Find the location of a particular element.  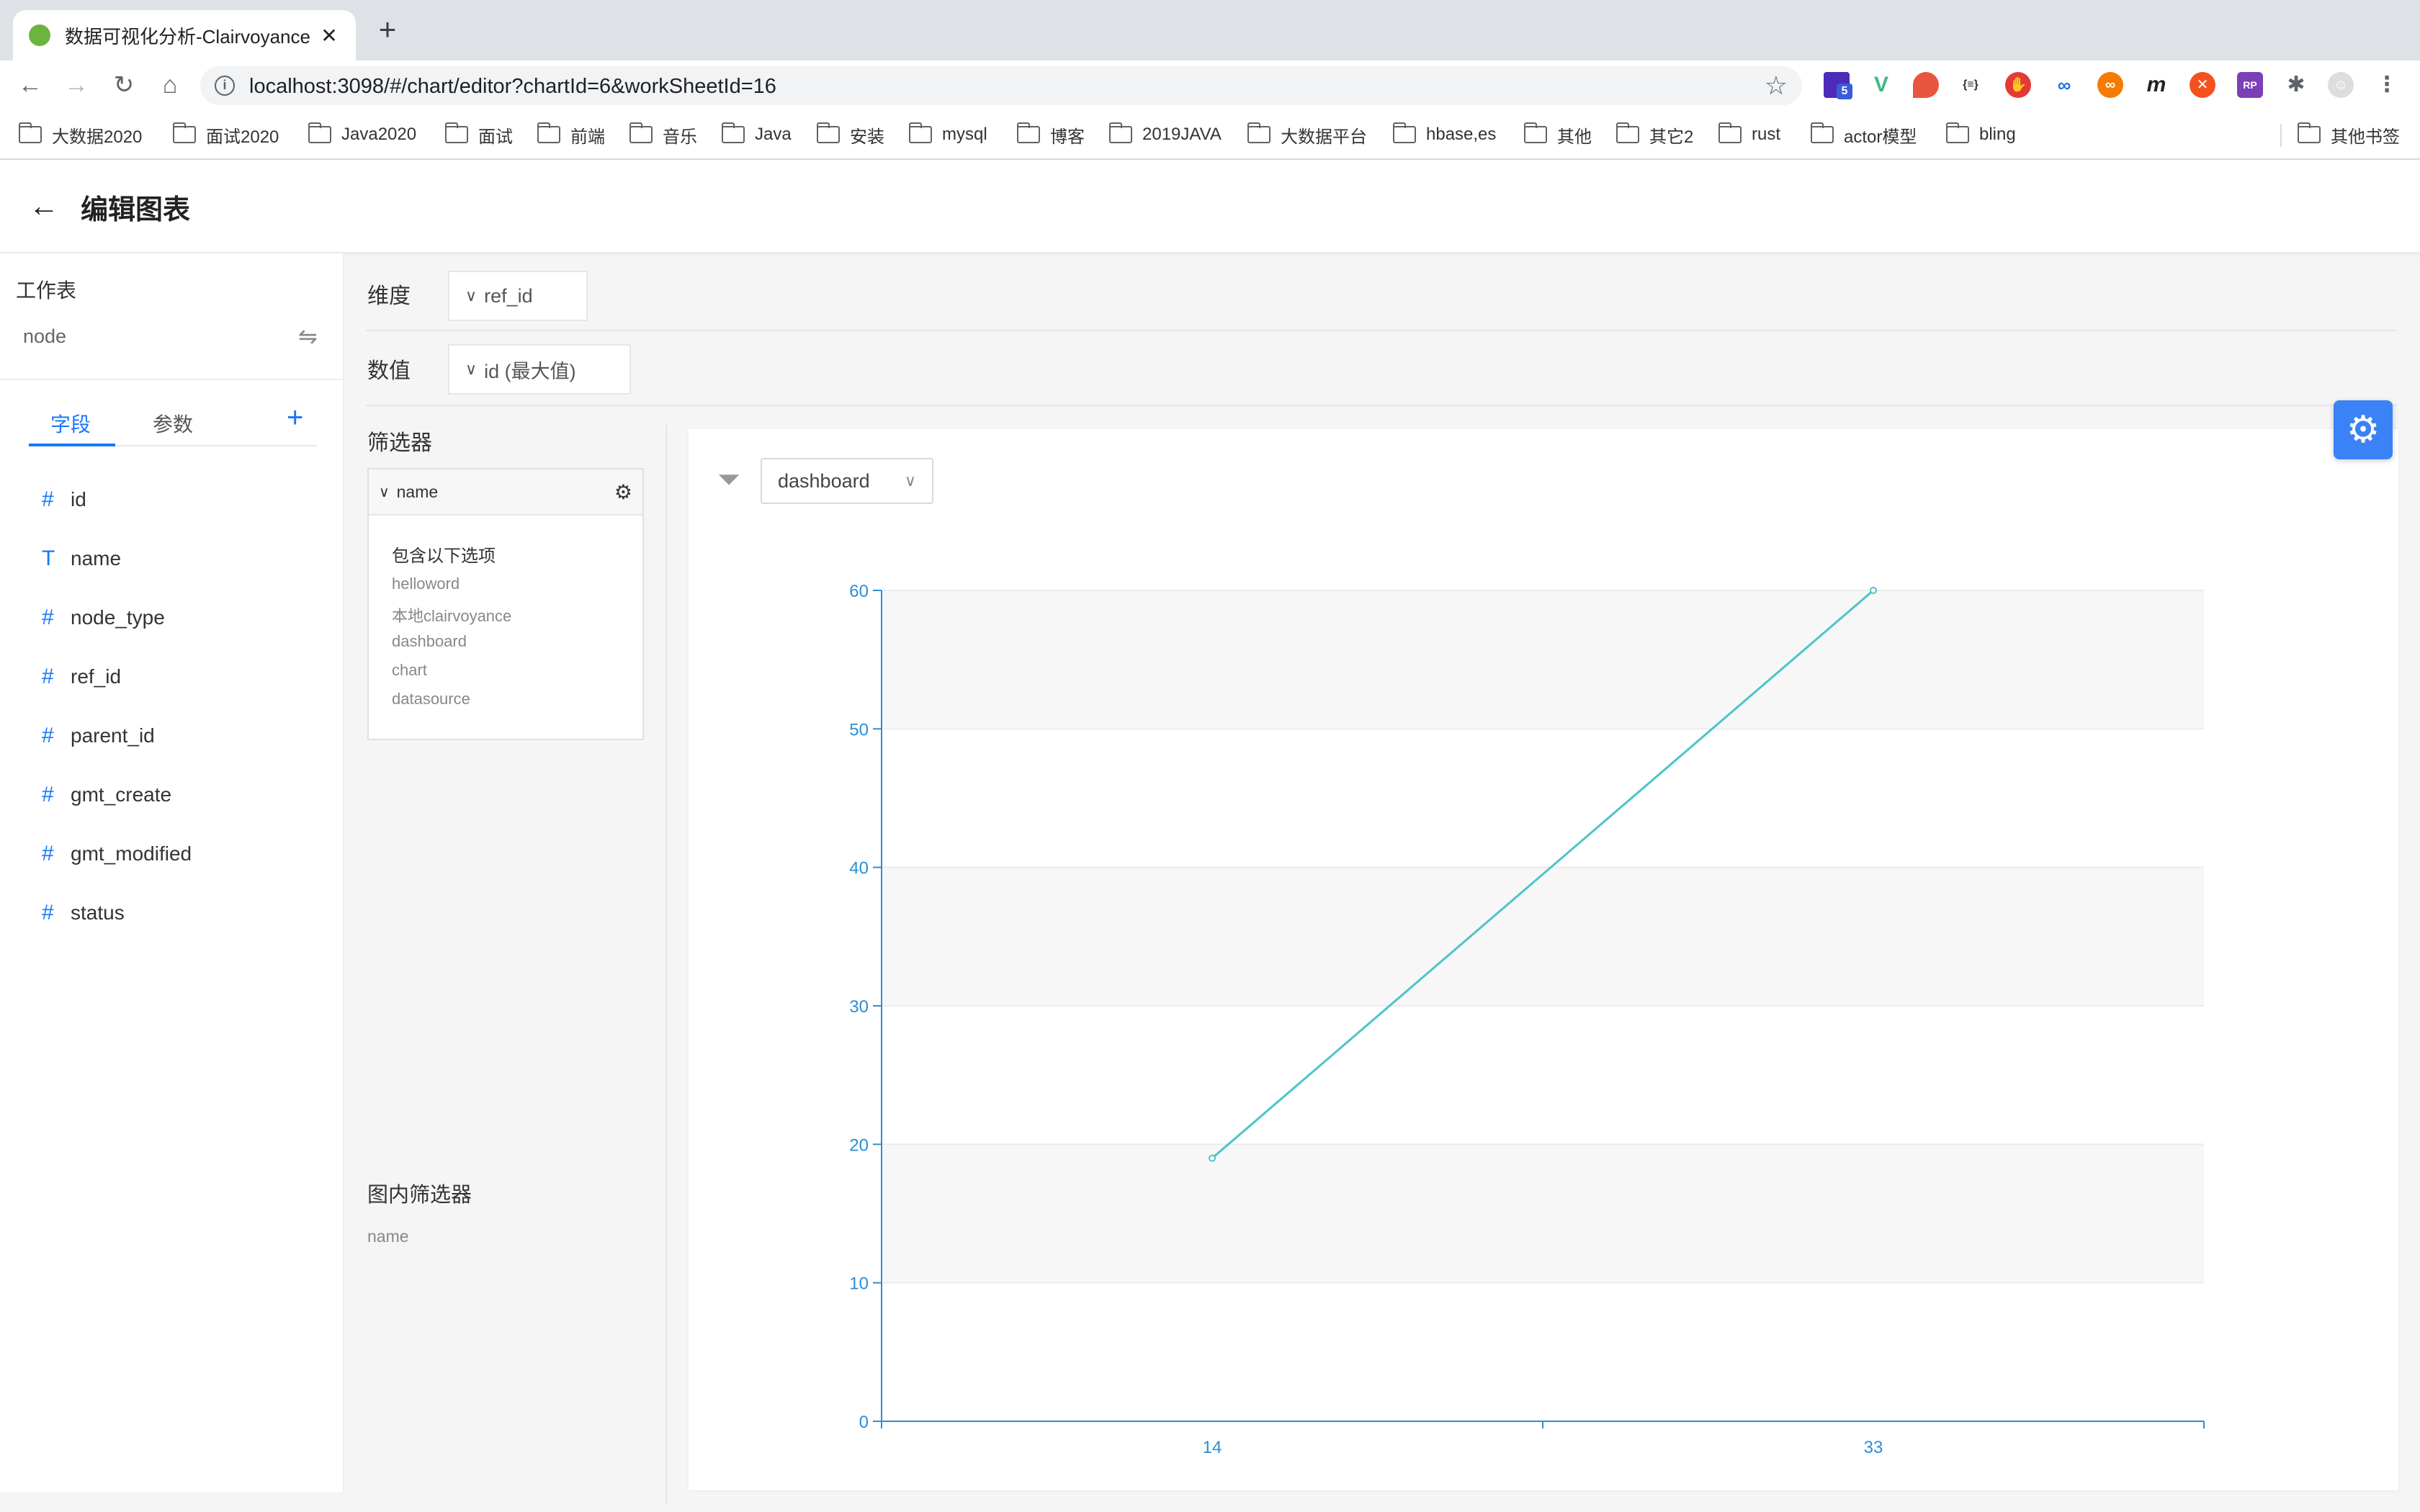

bookmarks-separator is located at coordinates (2281, 135).